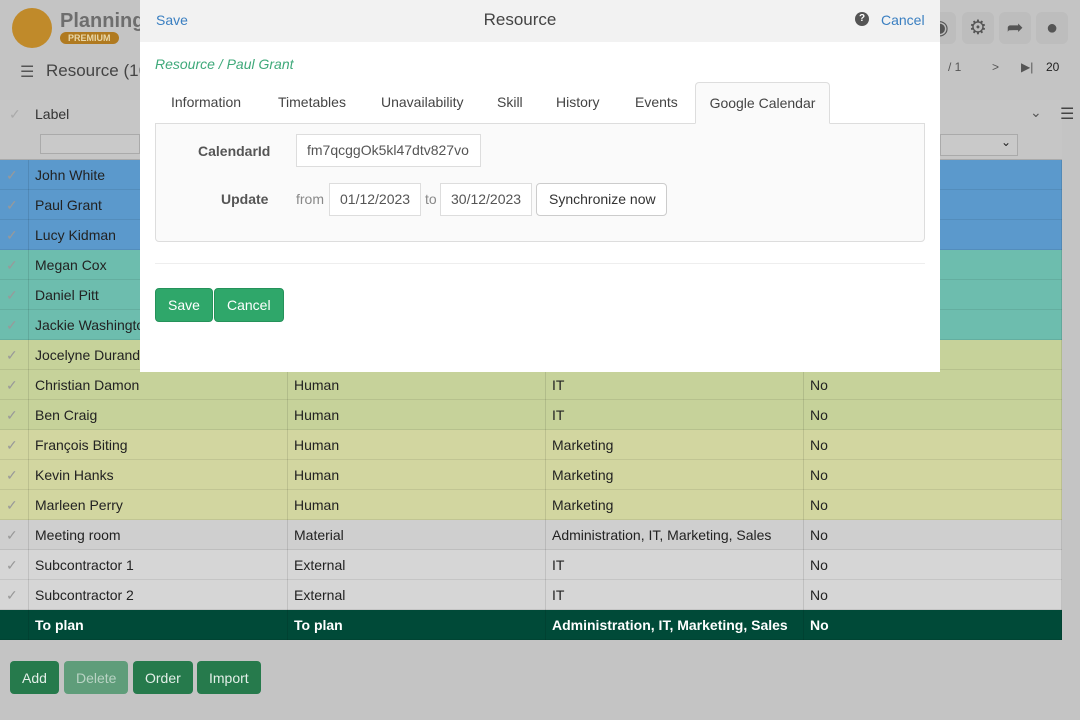 Image resolution: width=1080 pixels, height=720 pixels. I want to click on premium-badge: PREMIUM, so click(89, 38).